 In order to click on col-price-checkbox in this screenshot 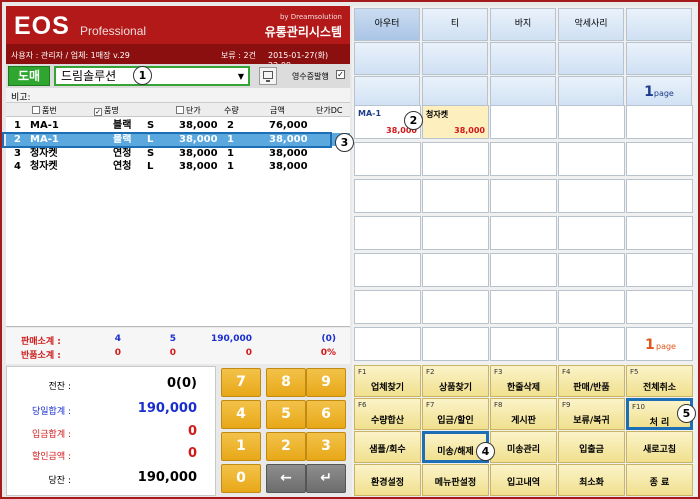, I will do `click(180, 110)`.